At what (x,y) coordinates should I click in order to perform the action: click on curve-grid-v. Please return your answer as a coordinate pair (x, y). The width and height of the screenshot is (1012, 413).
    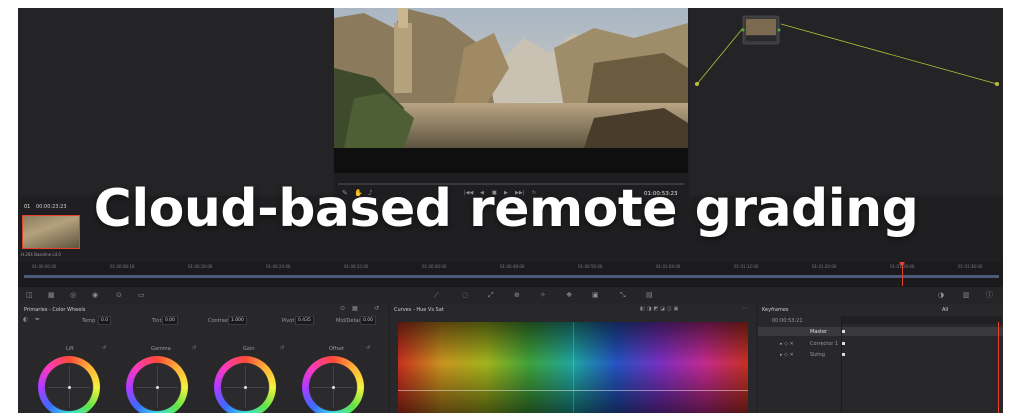
    Looking at the image, I should click on (573, 367).